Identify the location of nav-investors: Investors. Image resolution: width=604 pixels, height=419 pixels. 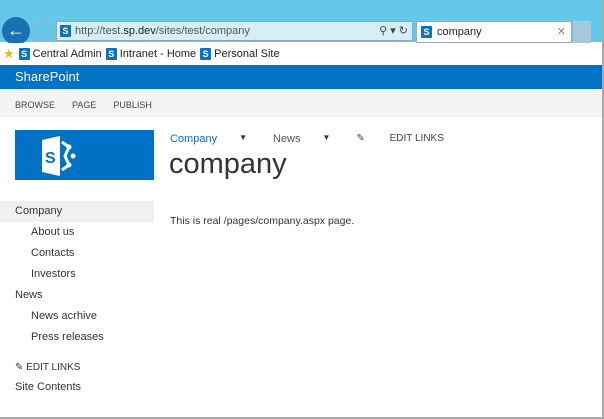
(77, 274).